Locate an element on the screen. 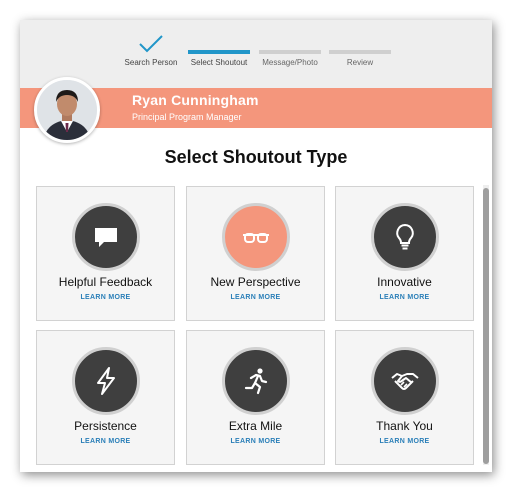  step-label: Select Shoutout is located at coordinates (219, 62).